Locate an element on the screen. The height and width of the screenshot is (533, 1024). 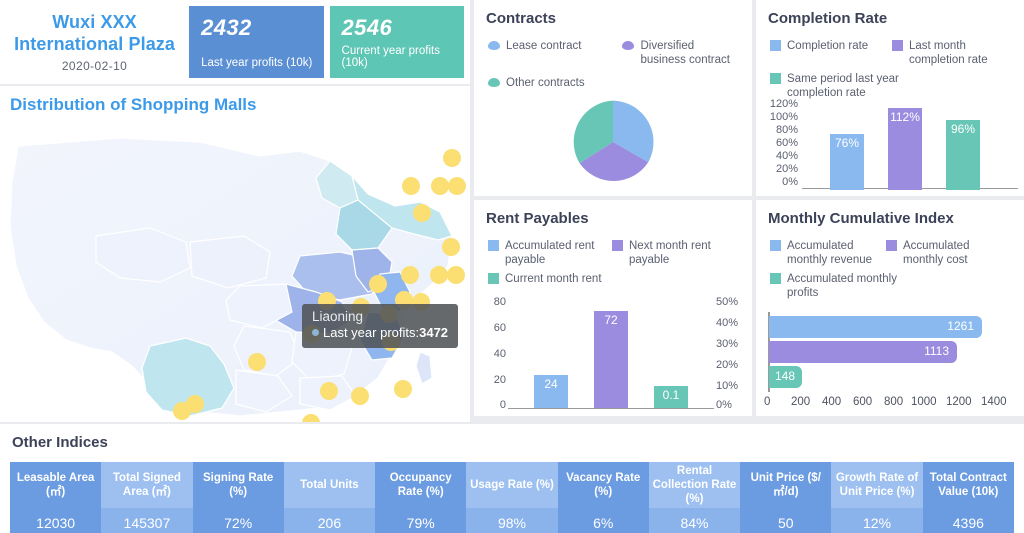
kpi-value: 2432 is located at coordinates (226, 27).